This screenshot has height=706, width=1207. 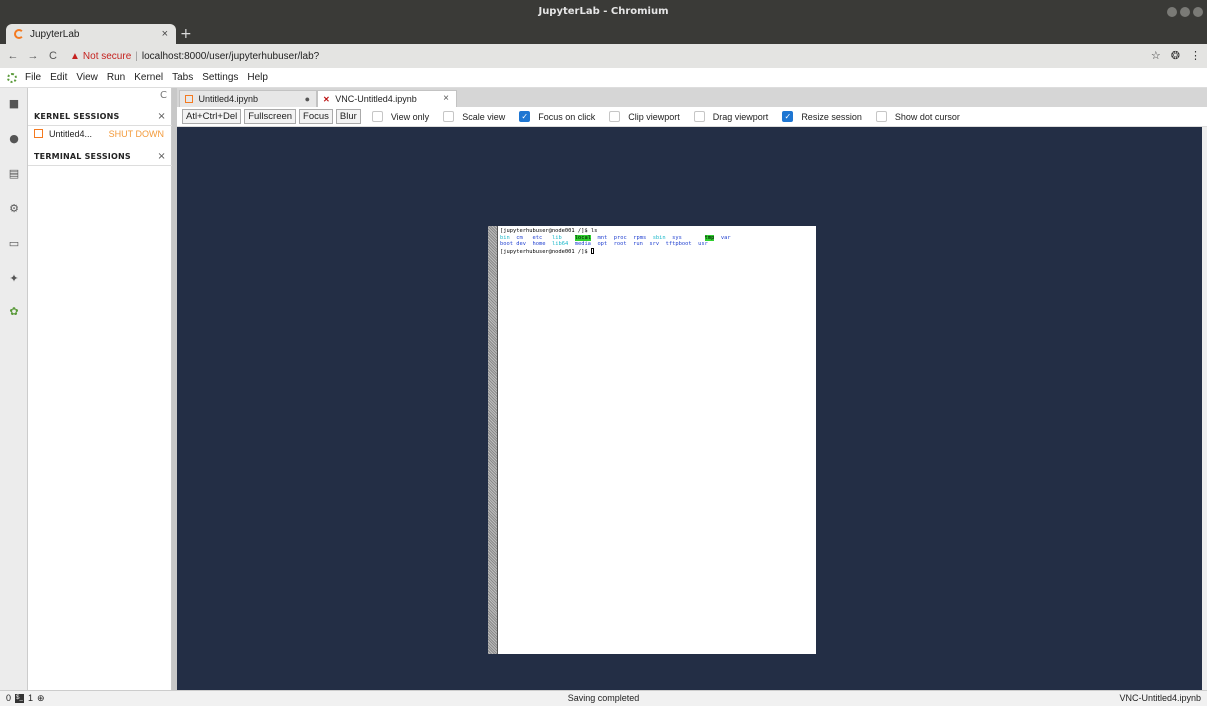 I want to click on tab-vnc-untitled4: ✕ VNC-Untitled4.ipynb ×, so click(x=387, y=98).